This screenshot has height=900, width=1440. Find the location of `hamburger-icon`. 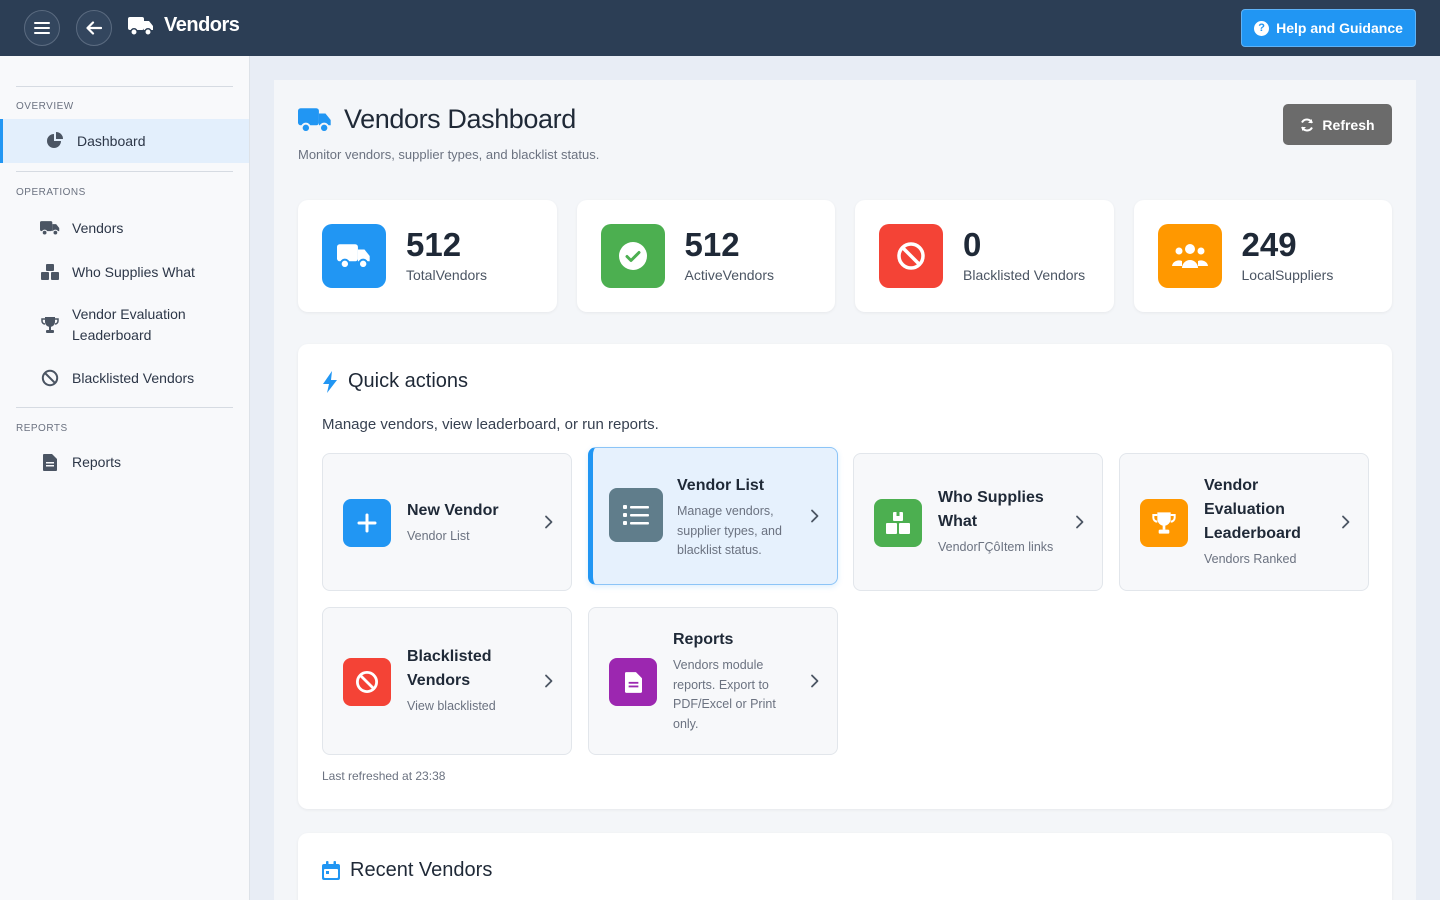

hamburger-icon is located at coordinates (42, 28).